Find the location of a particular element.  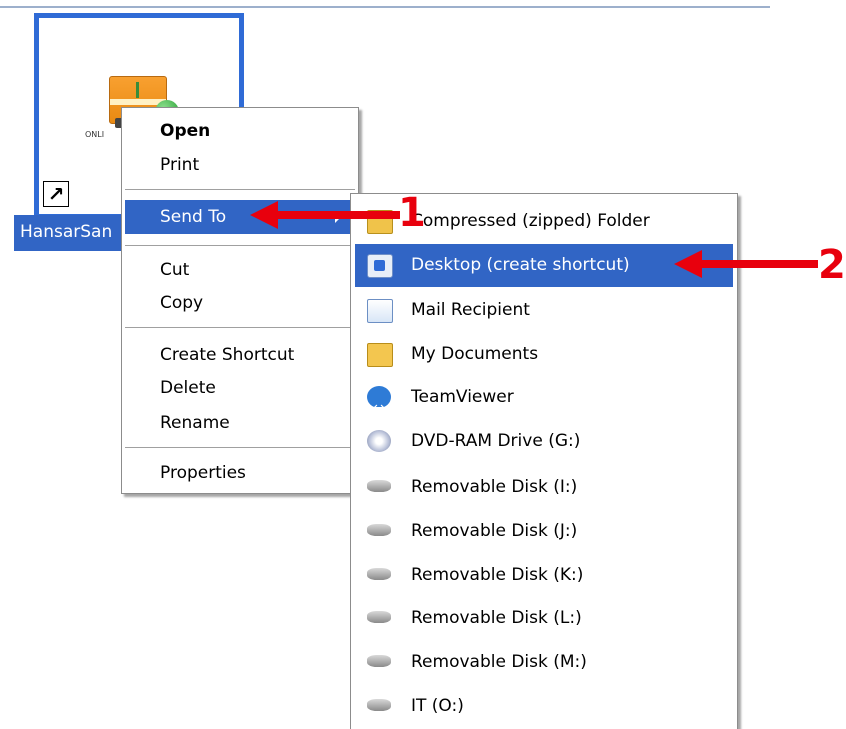

send-item-removable-disk-i: Removable Disk (I:) is located at coordinates (544, 487).